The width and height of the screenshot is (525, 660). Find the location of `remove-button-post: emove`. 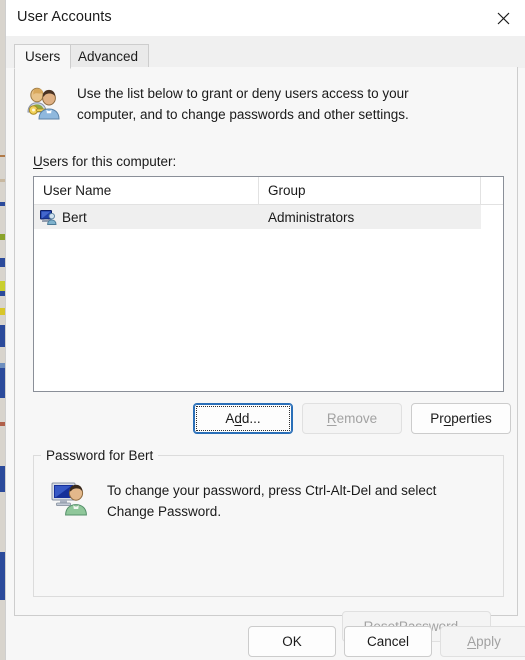

remove-button-post: emove is located at coordinates (357, 418).